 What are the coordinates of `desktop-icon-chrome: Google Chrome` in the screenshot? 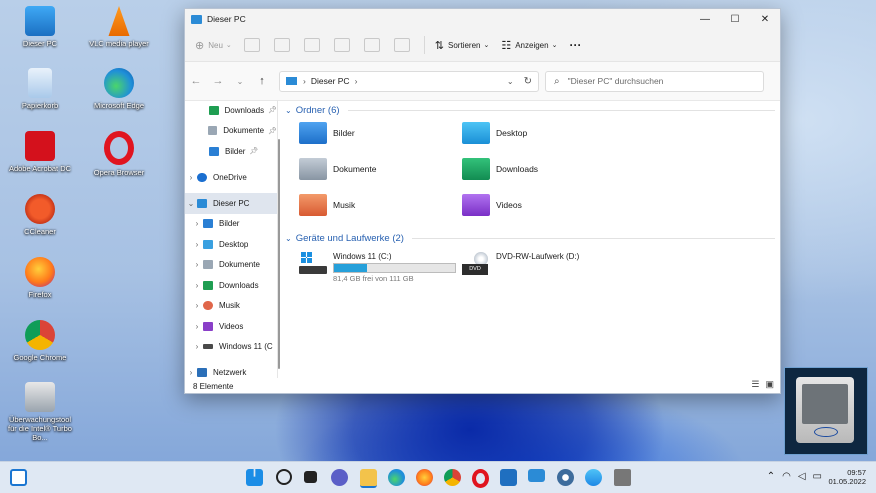 It's located at (40, 341).